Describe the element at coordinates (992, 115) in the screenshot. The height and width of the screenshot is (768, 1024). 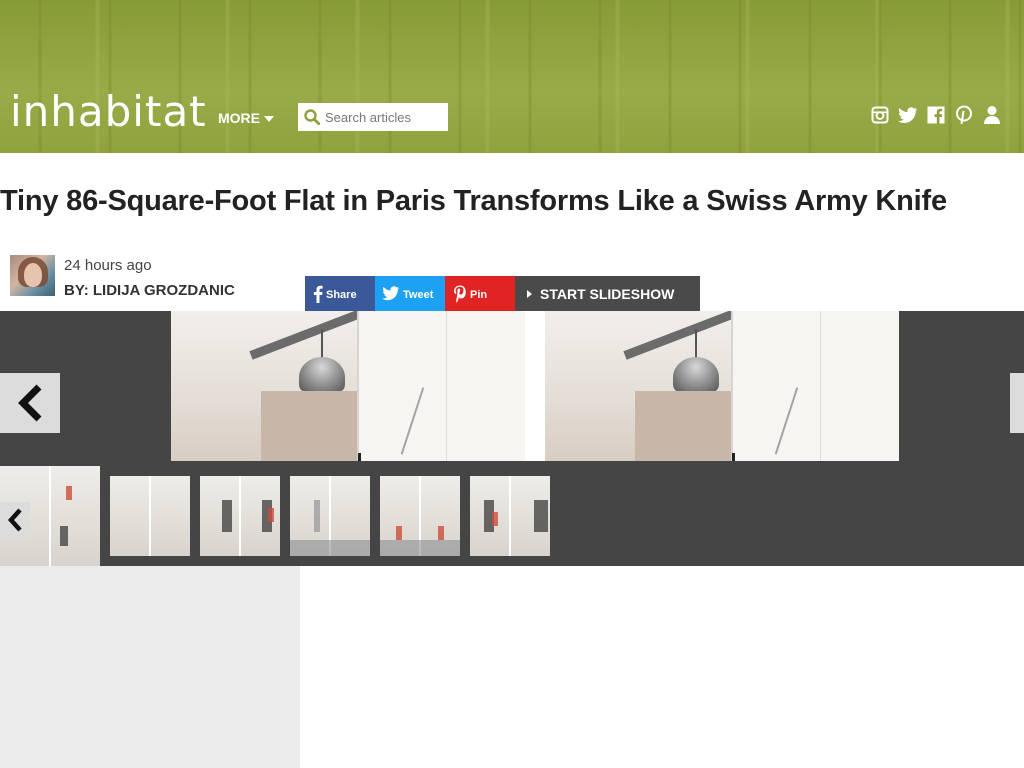
I see `user-icon` at that location.